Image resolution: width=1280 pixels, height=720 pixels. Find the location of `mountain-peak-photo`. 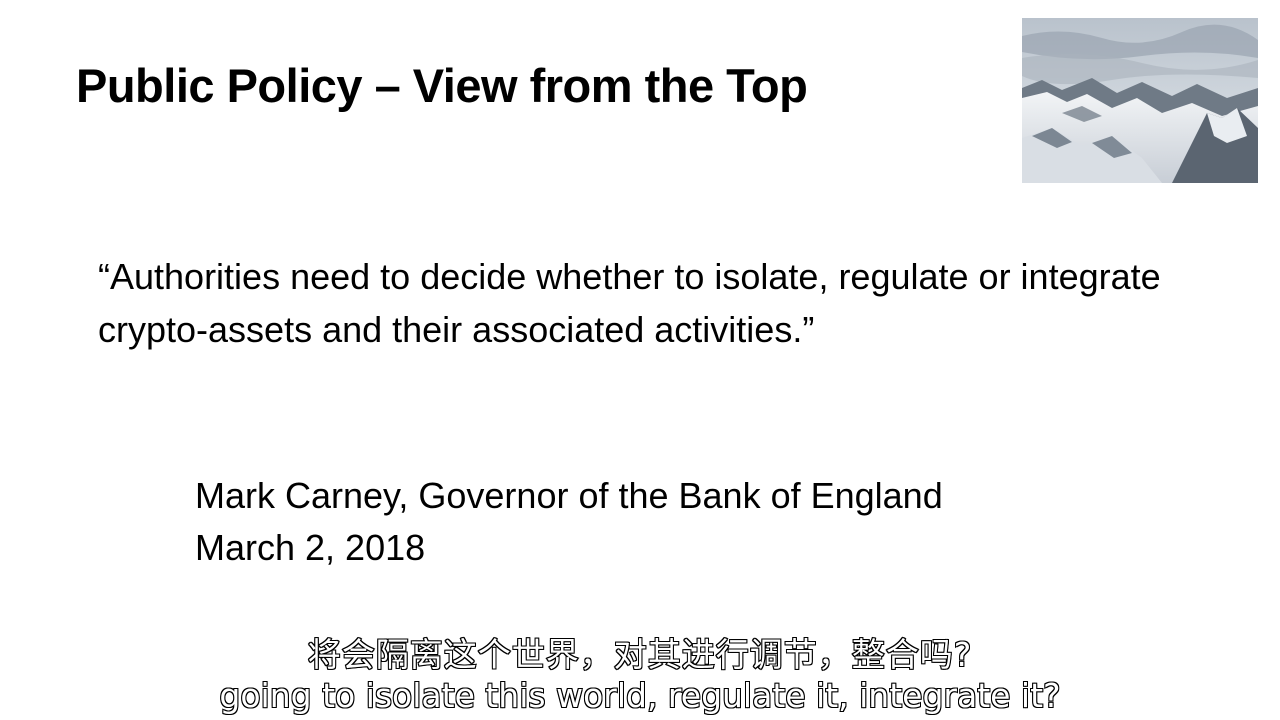

mountain-peak-photo is located at coordinates (1140, 100).